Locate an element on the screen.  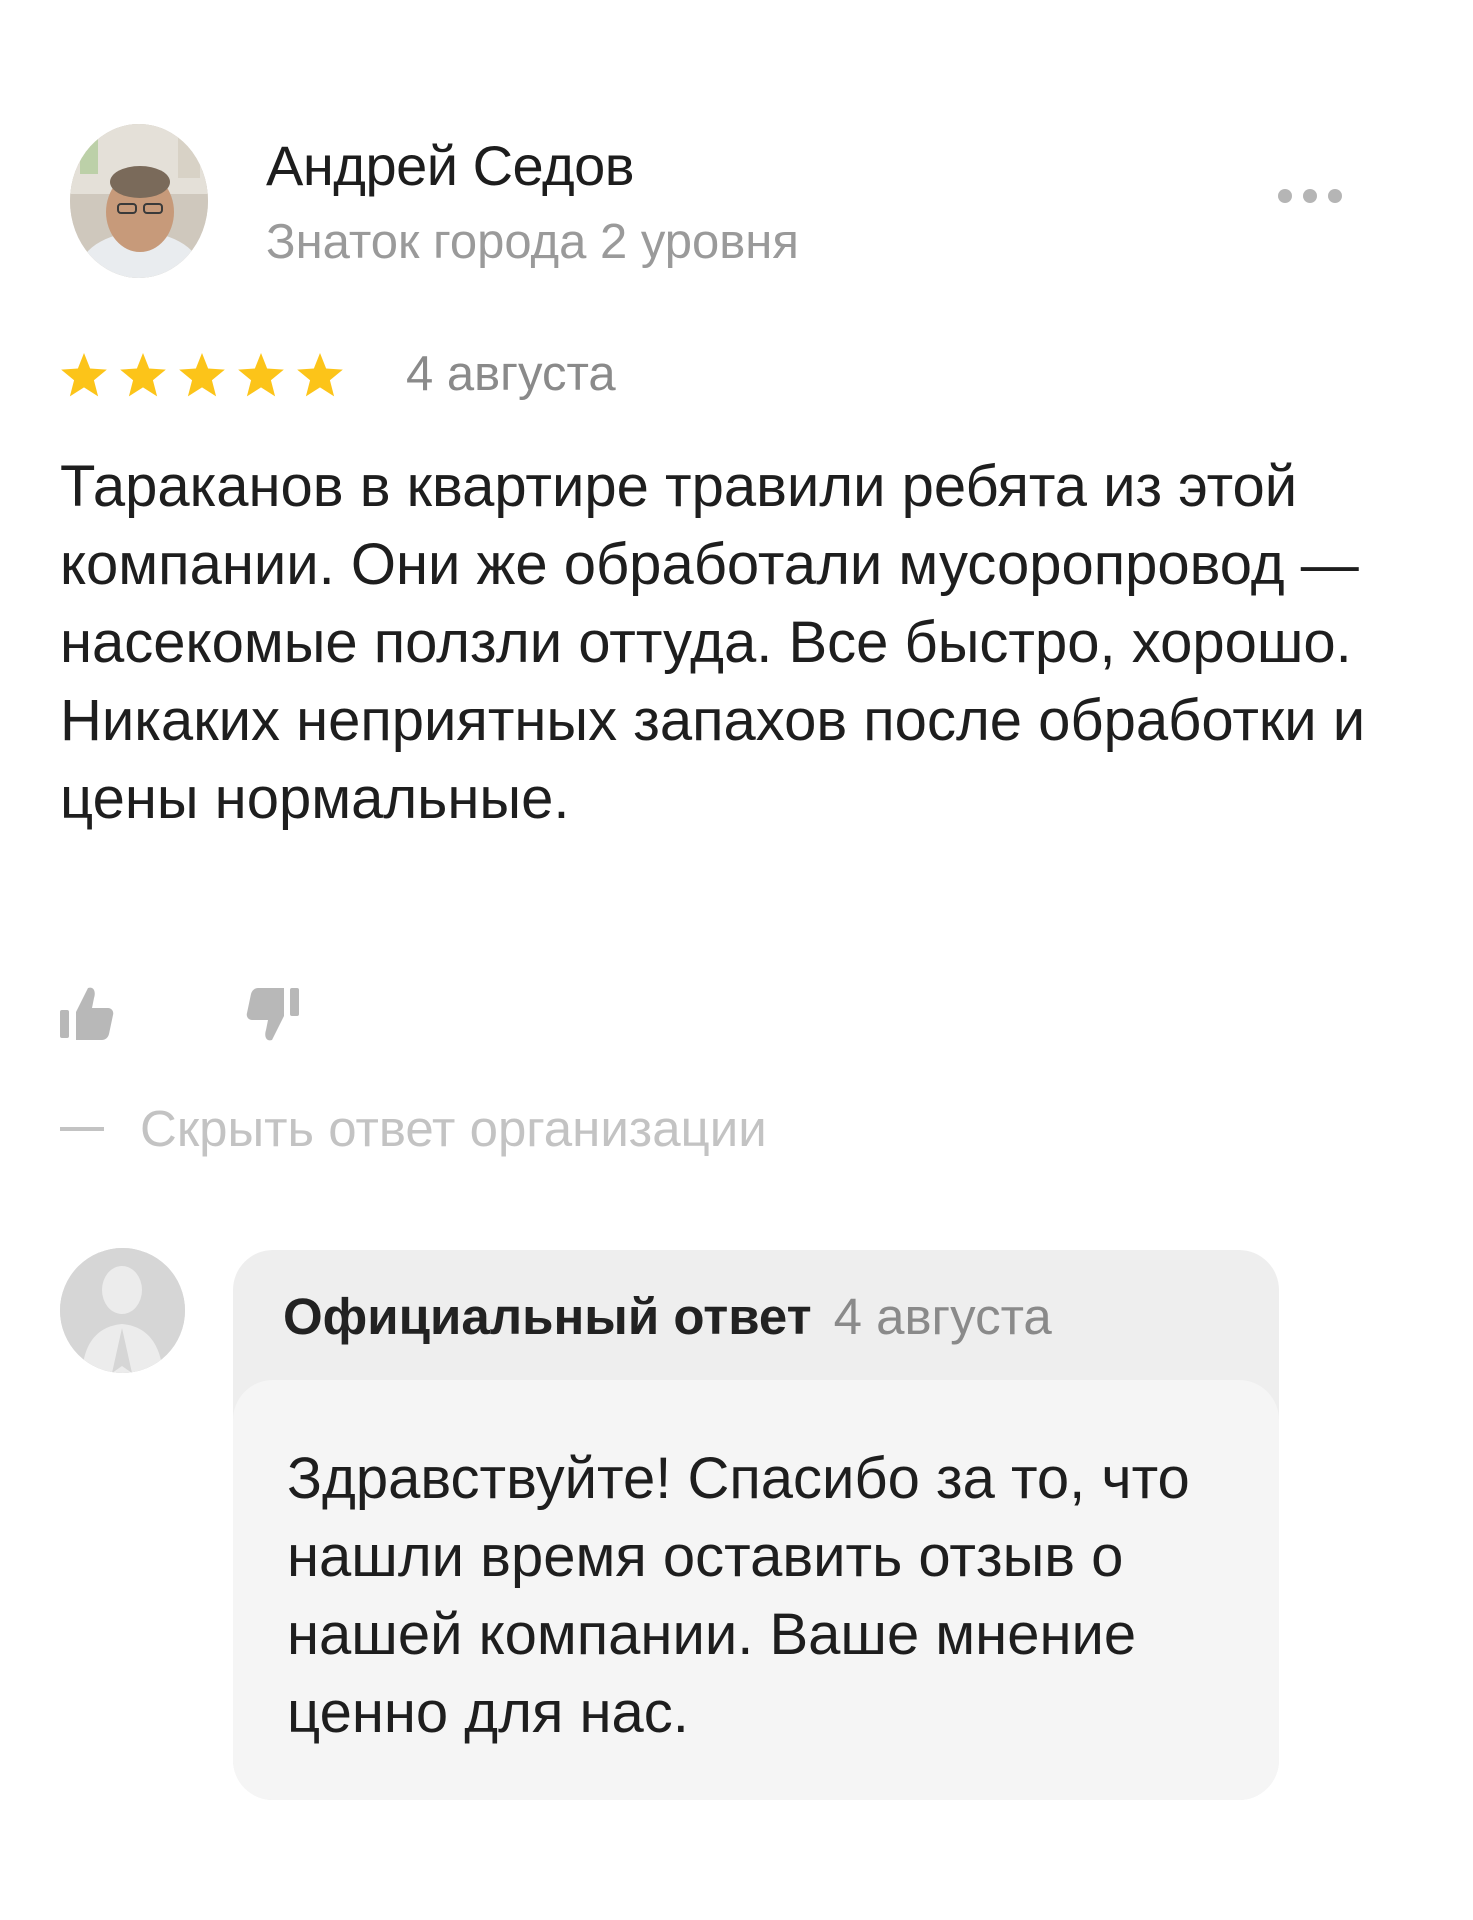
official-reply-date: 4 августа is located at coordinates (942, 1316).